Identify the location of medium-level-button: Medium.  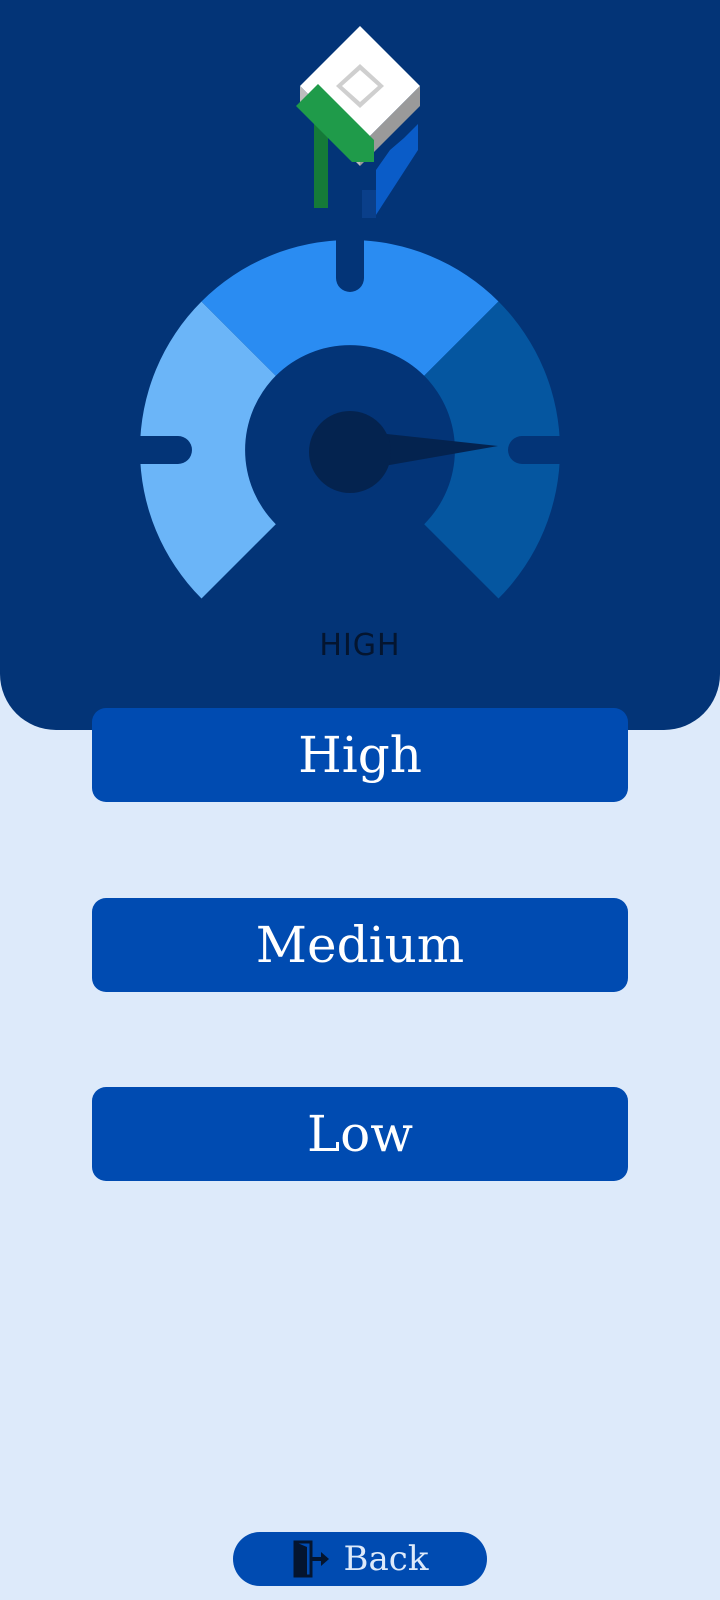
(360, 945).